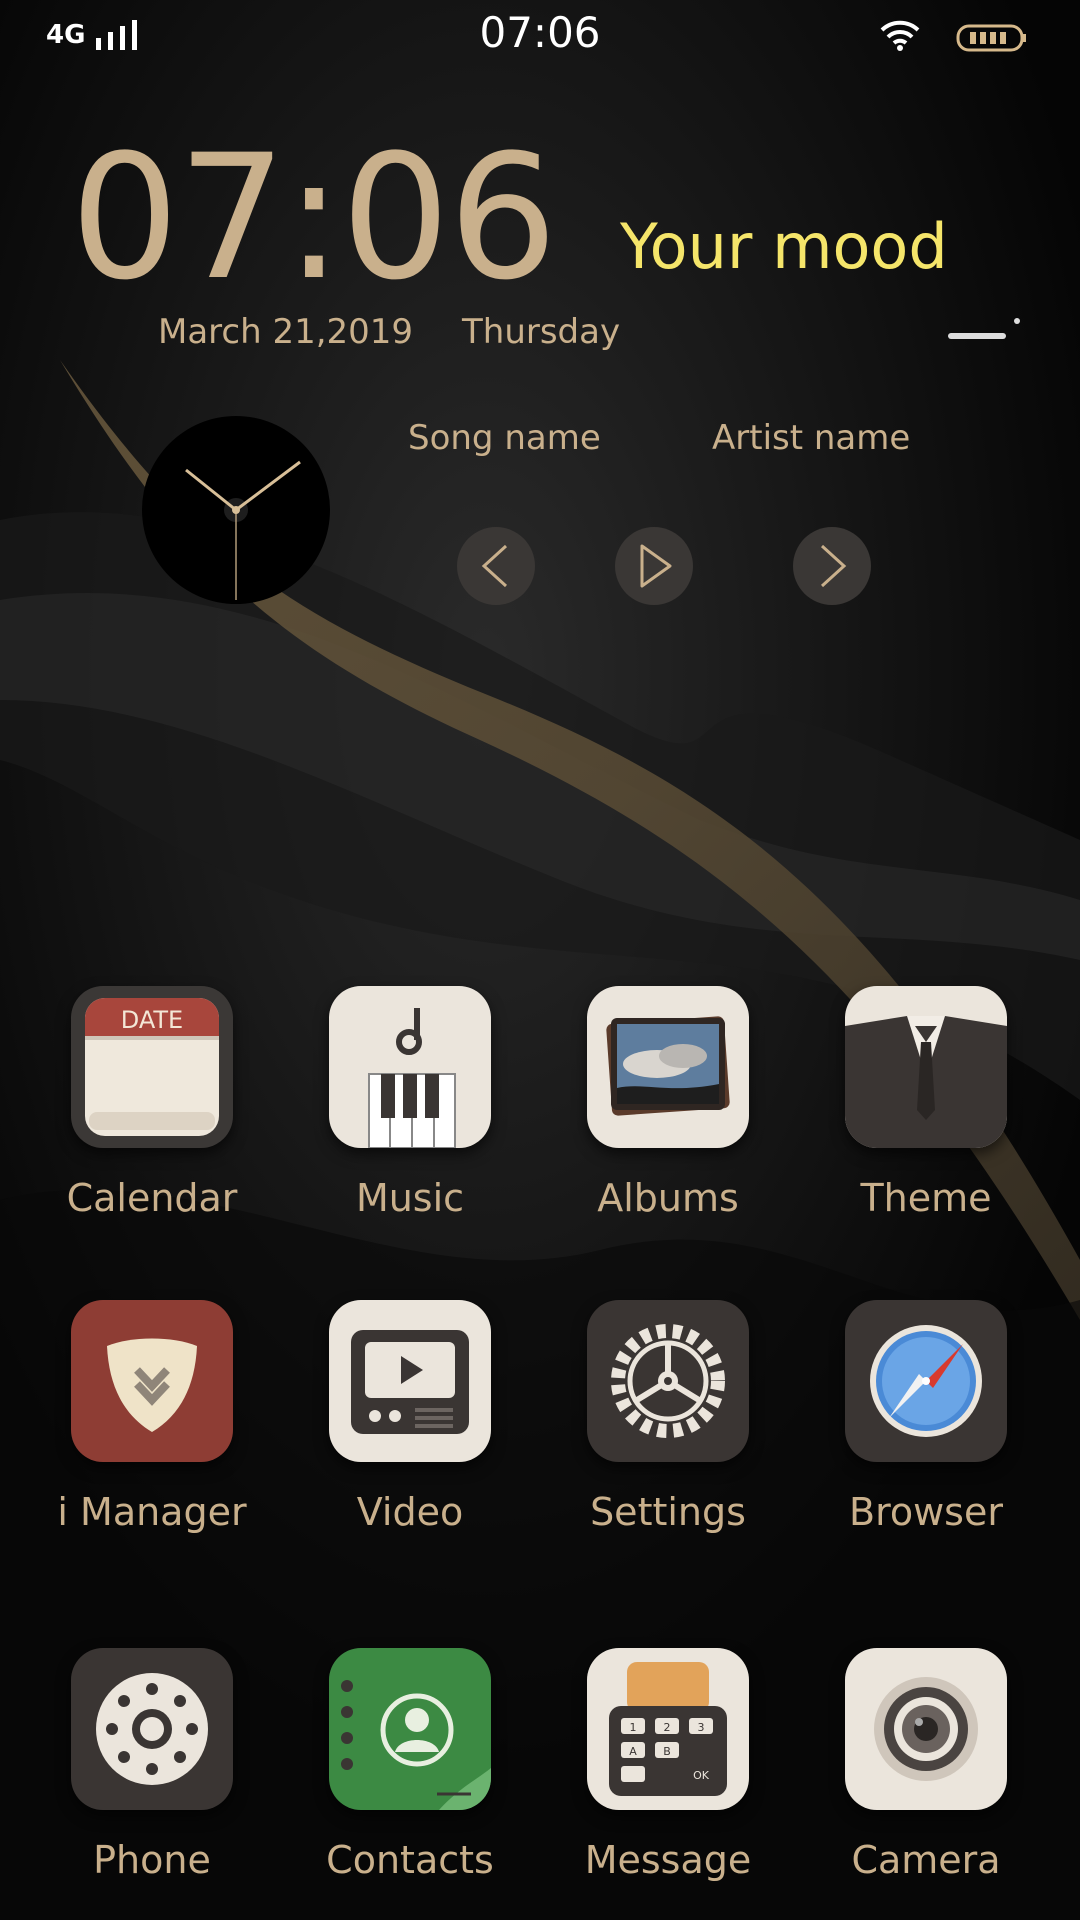 Image resolution: width=1080 pixels, height=1920 pixels. I want to click on app-i-manager: i Manager, so click(137, 1435).